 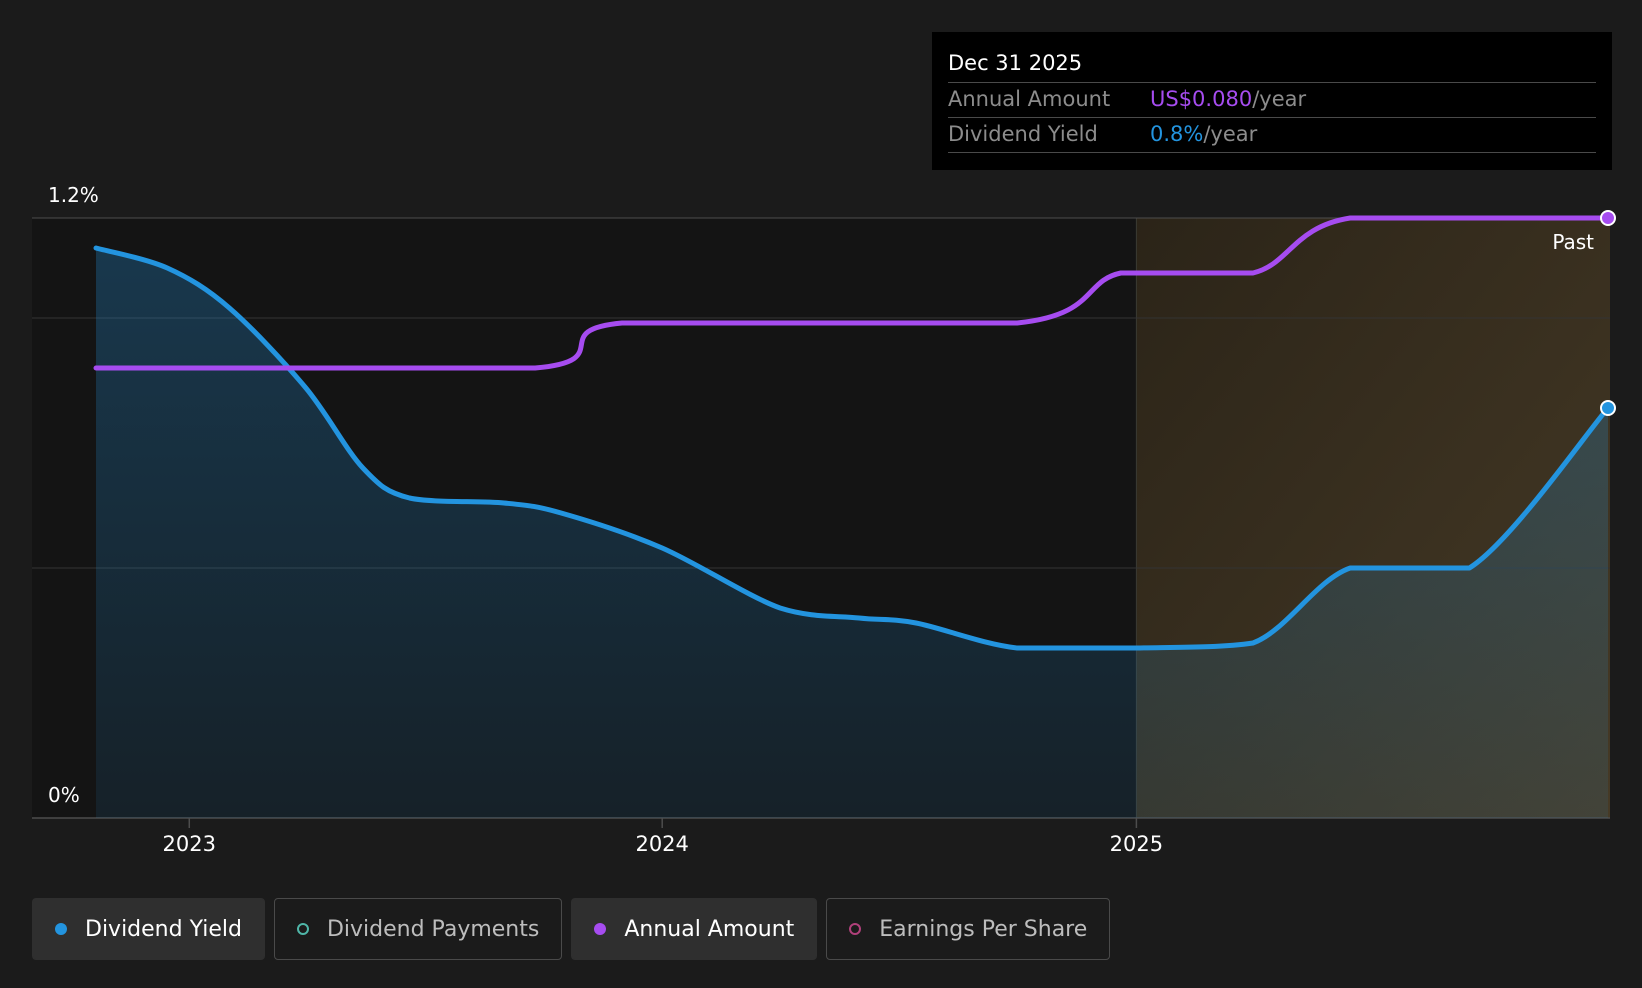 I want to click on x-tick-label: 2025, so click(x=1136, y=844).